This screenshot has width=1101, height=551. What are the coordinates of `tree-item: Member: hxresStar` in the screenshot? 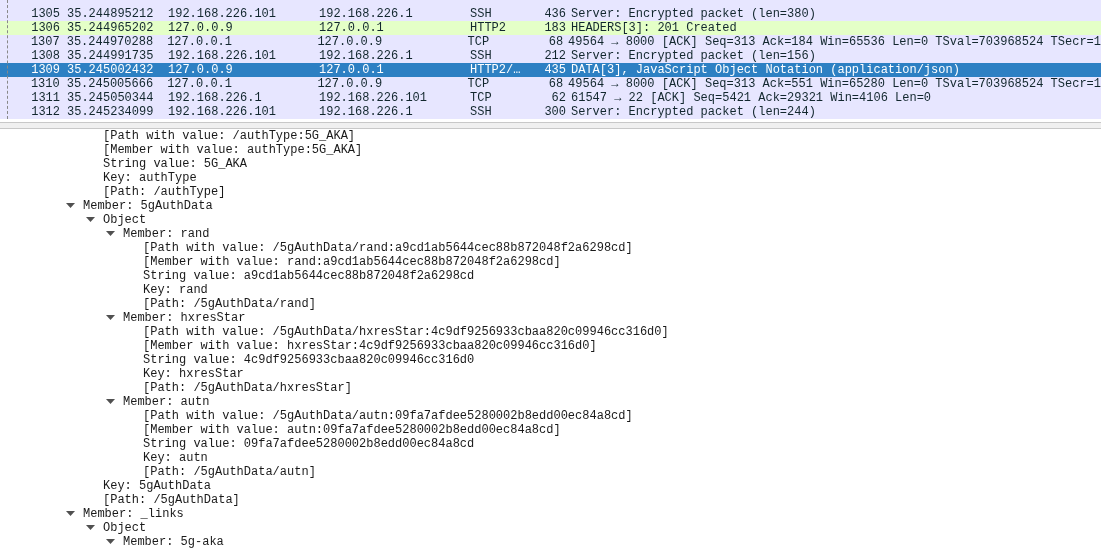 It's located at (184, 318).